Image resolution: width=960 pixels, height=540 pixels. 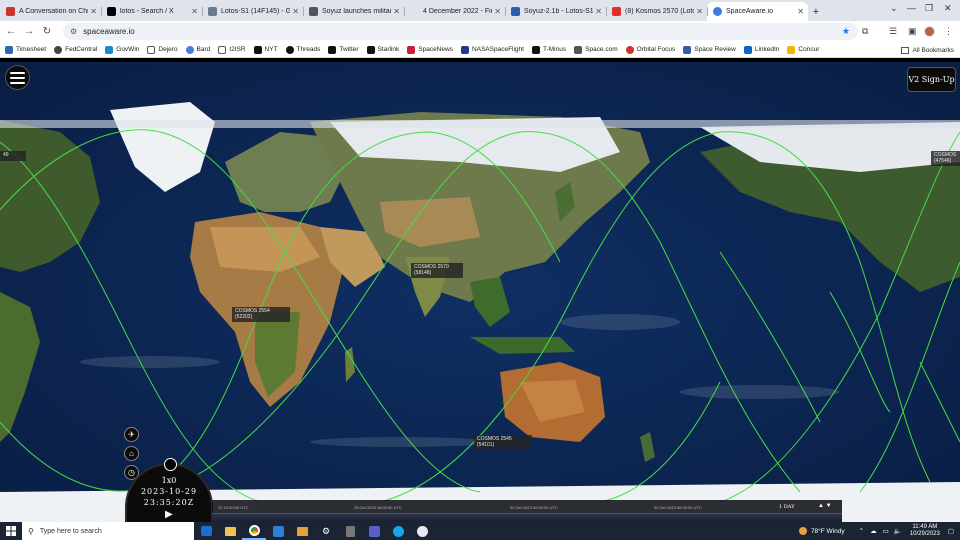 What do you see at coordinates (131, 434) in the screenshot?
I see `satellite-icon: ✈` at bounding box center [131, 434].